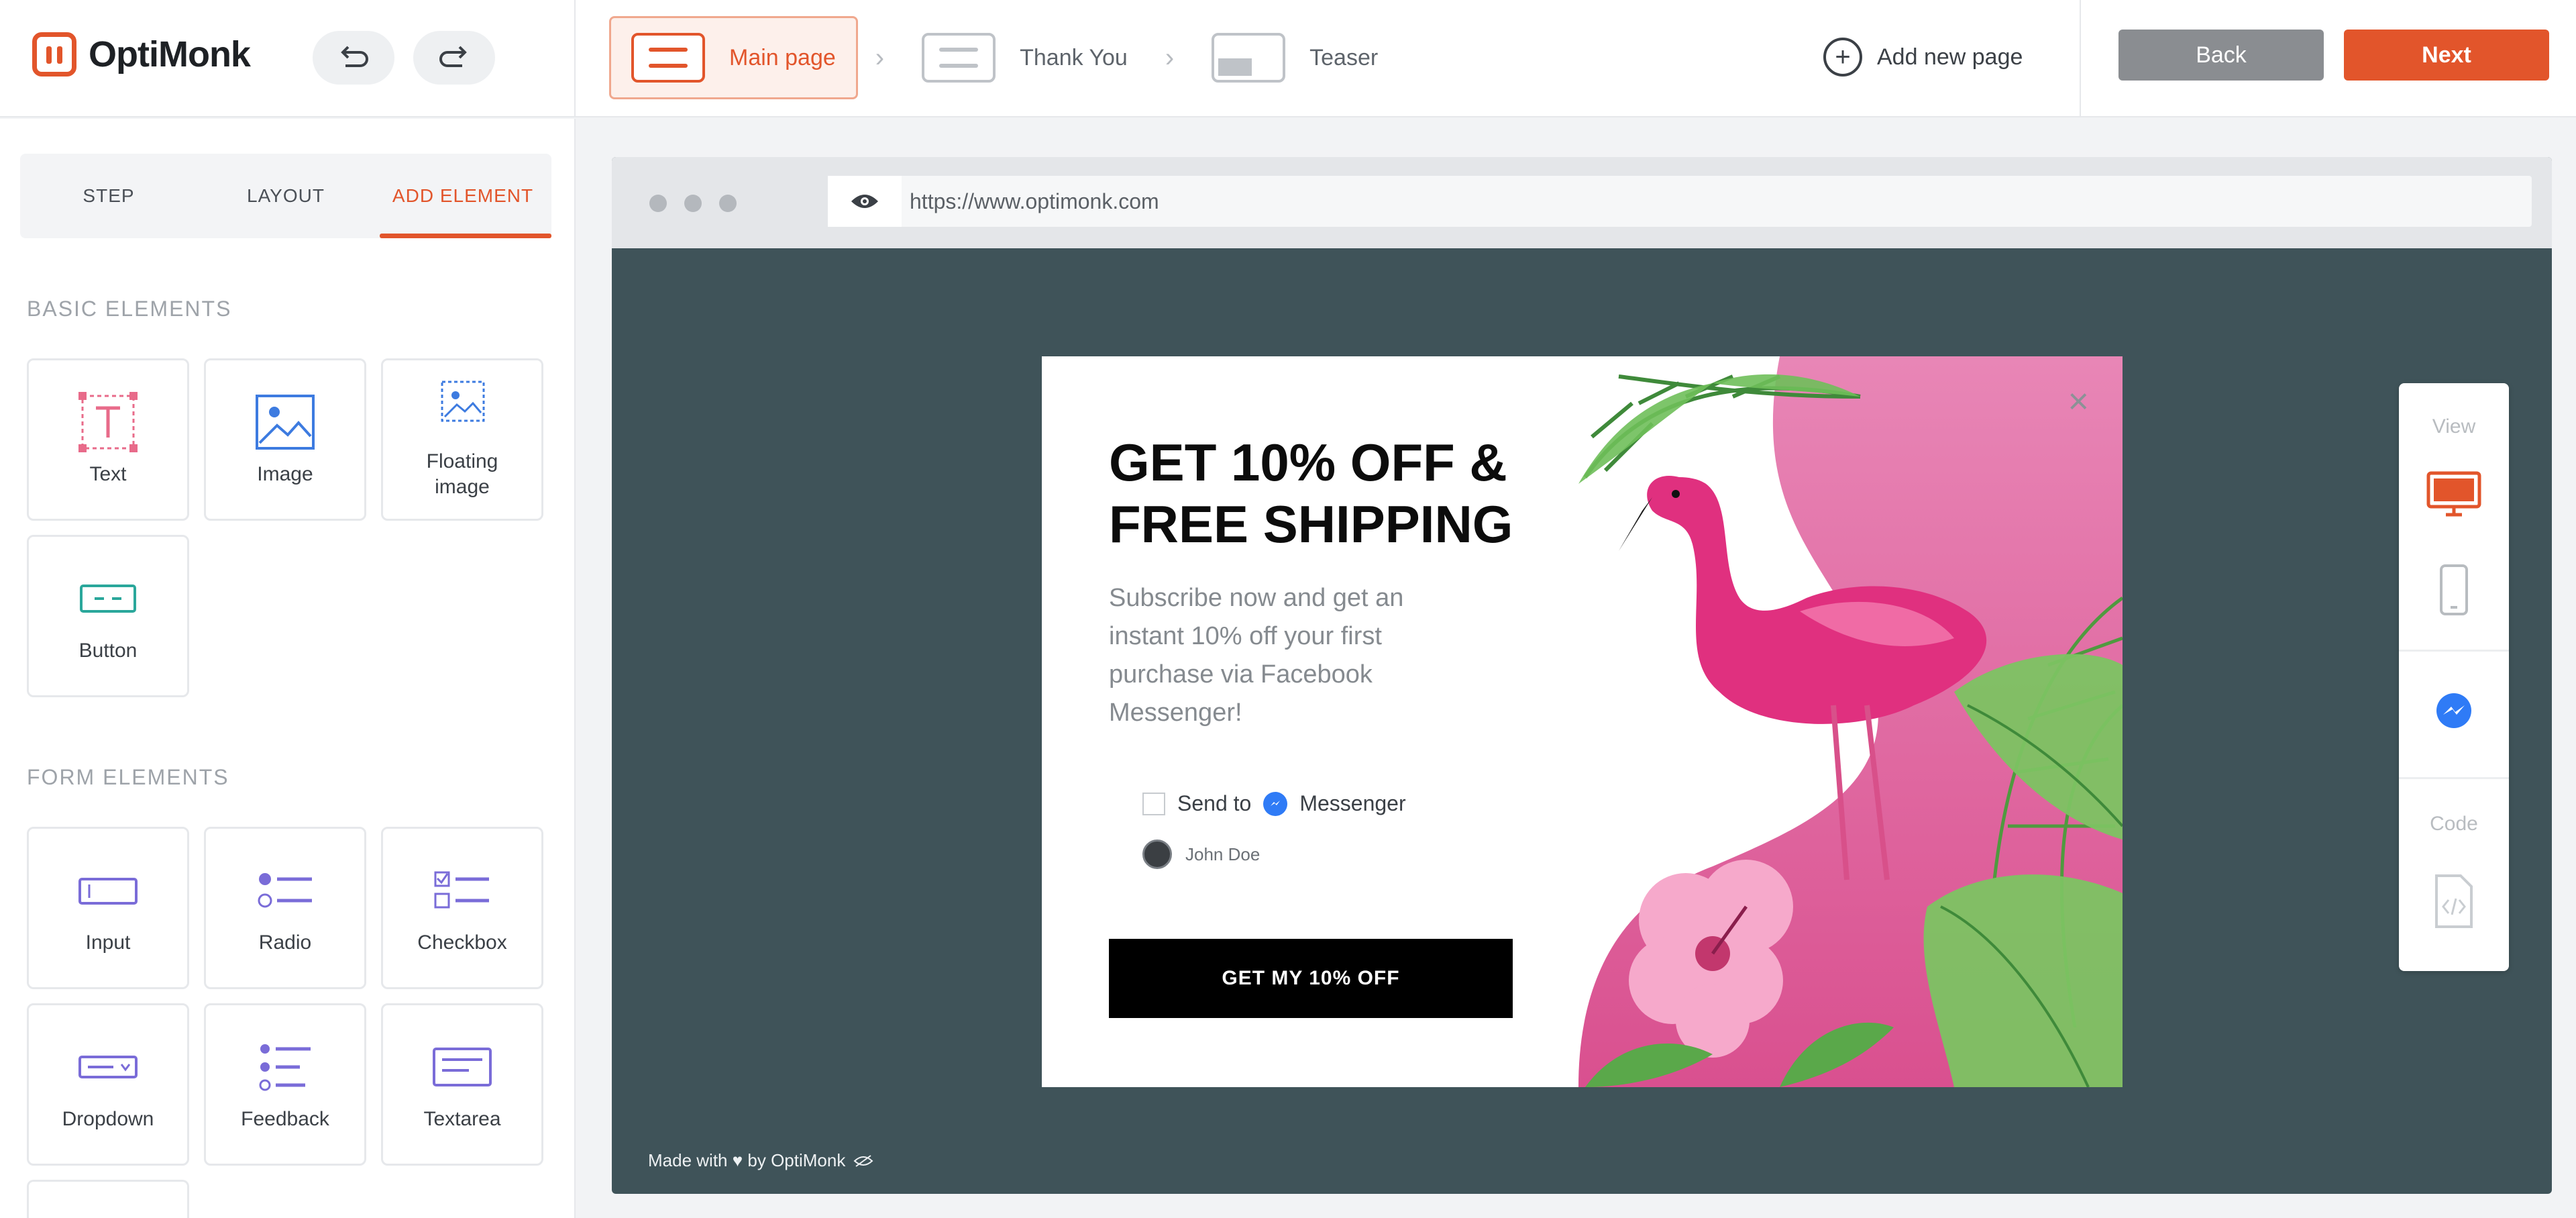  Describe the element at coordinates (865, 201) in the screenshot. I see `eye-icon` at that location.